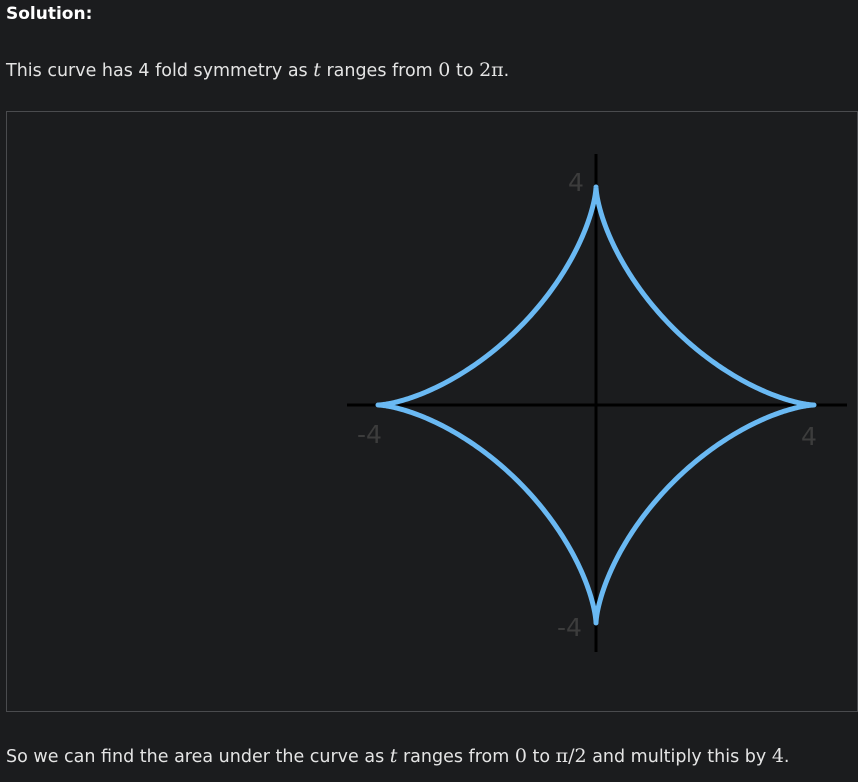 The width and height of the screenshot is (858, 782). What do you see at coordinates (679, 757) in the screenshot?
I see `para2-text-d: and multiply this by` at bounding box center [679, 757].